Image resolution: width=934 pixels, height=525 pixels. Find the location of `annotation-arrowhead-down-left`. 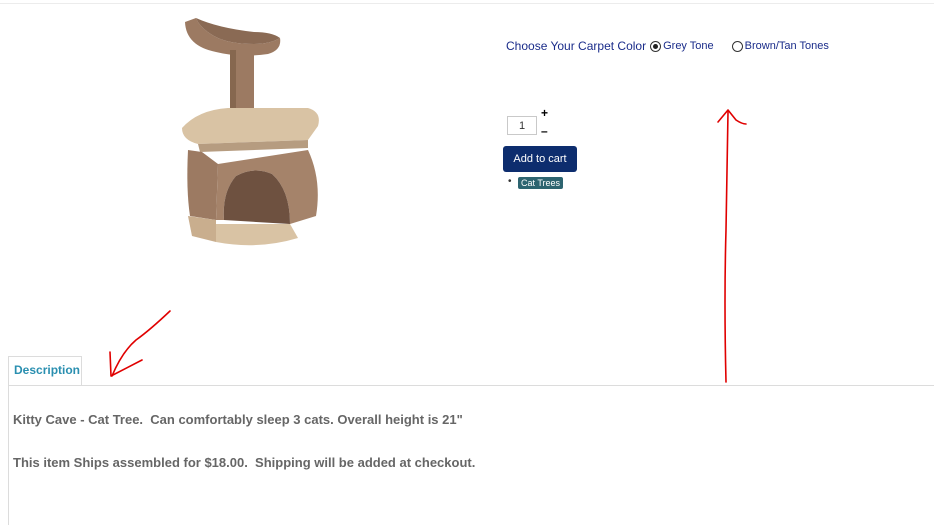

annotation-arrowhead-down-left is located at coordinates (126, 364).